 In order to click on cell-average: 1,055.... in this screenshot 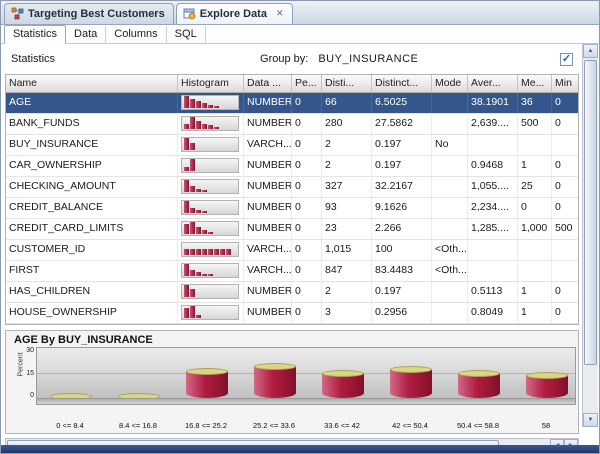, I will do `click(493, 187)`.